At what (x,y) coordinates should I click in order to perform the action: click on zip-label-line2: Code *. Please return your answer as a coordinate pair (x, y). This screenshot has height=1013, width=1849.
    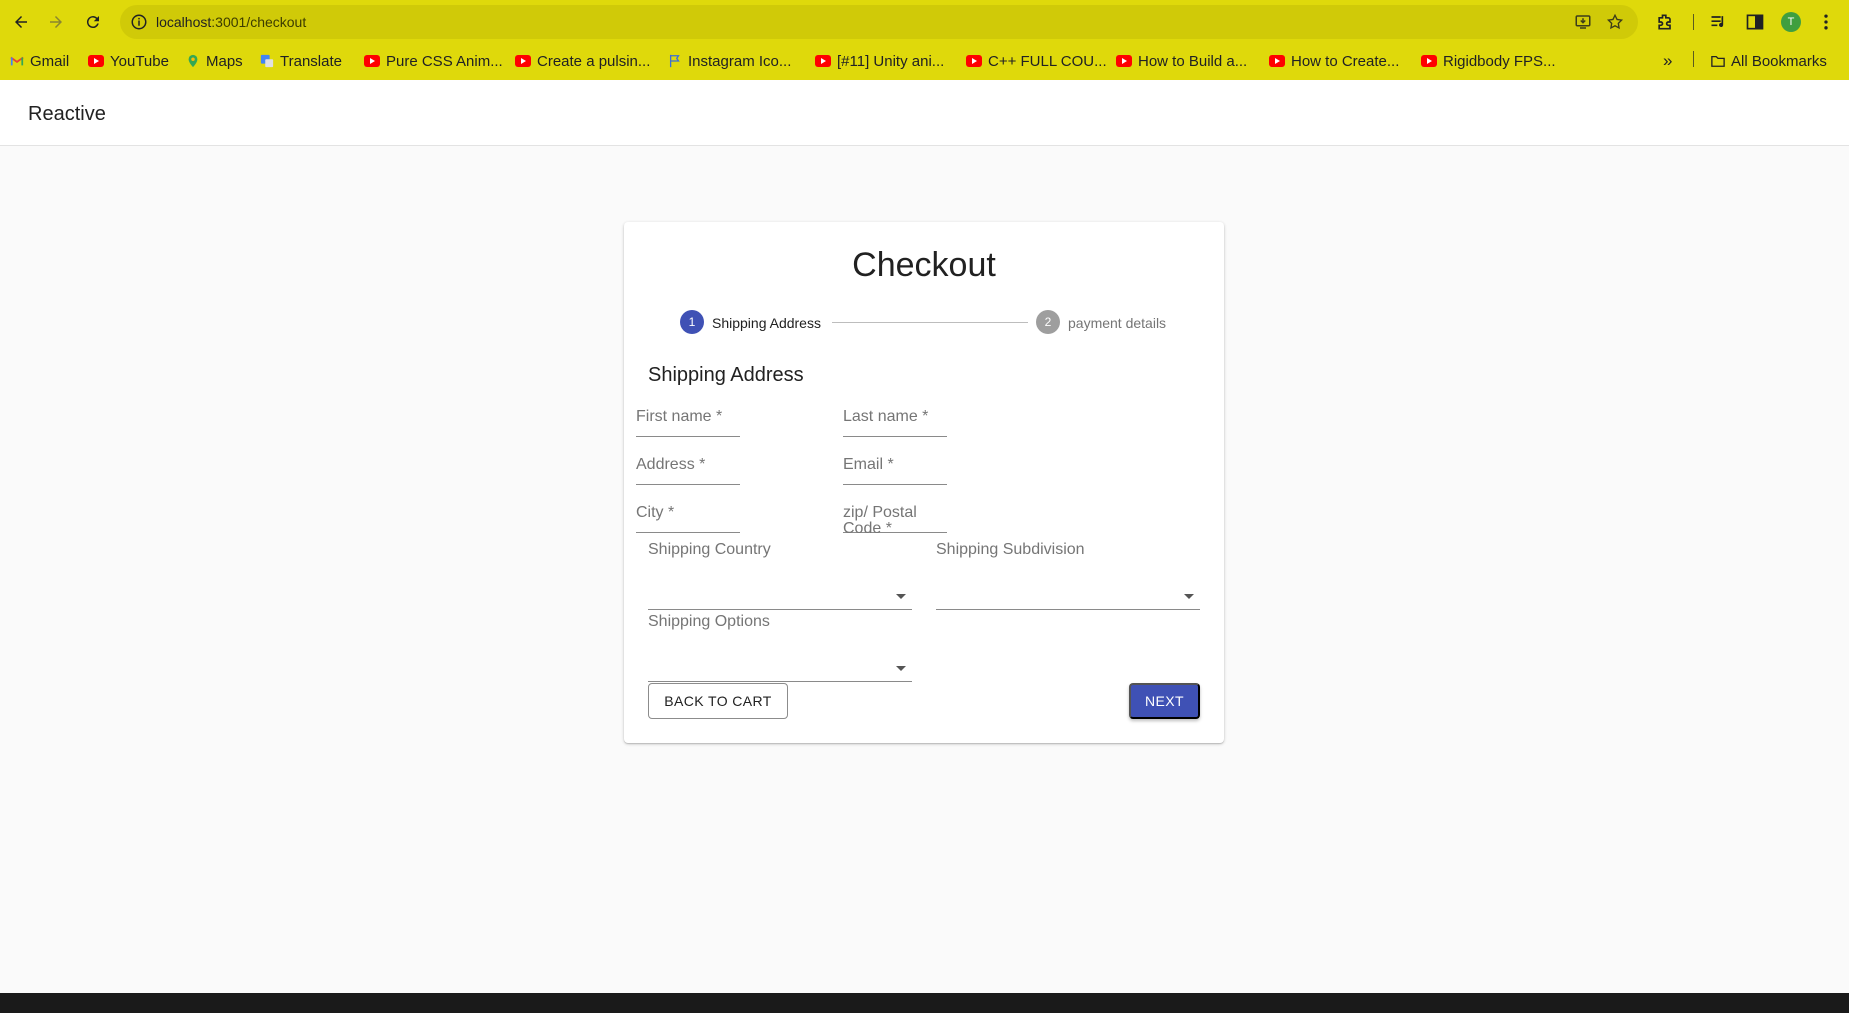
    Looking at the image, I should click on (867, 528).